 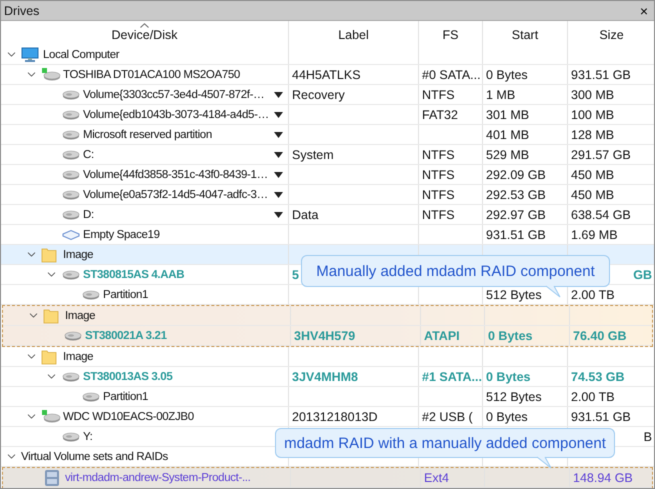 What do you see at coordinates (644, 11) in the screenshot?
I see `close-button: ×` at bounding box center [644, 11].